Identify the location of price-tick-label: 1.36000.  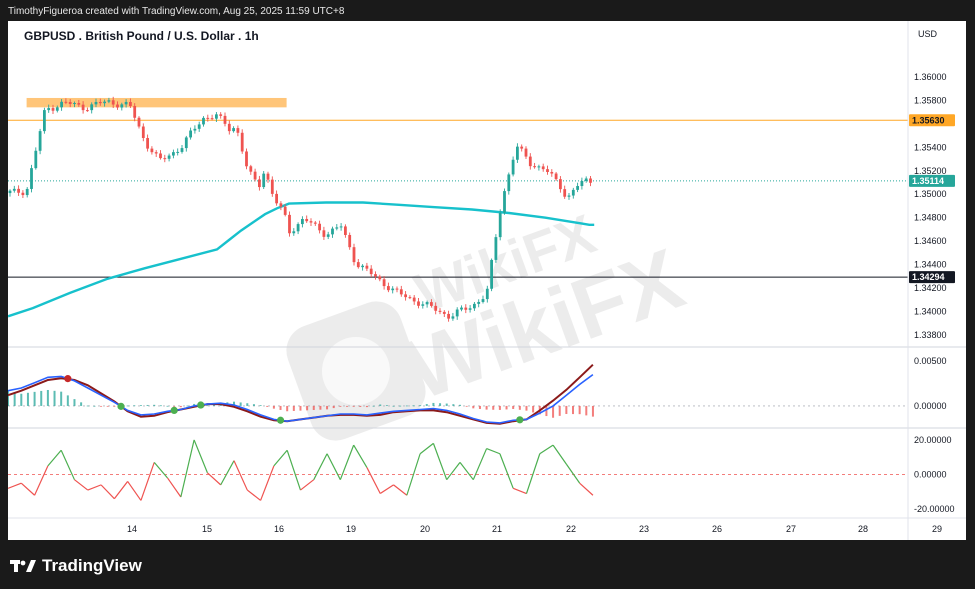
(930, 77).